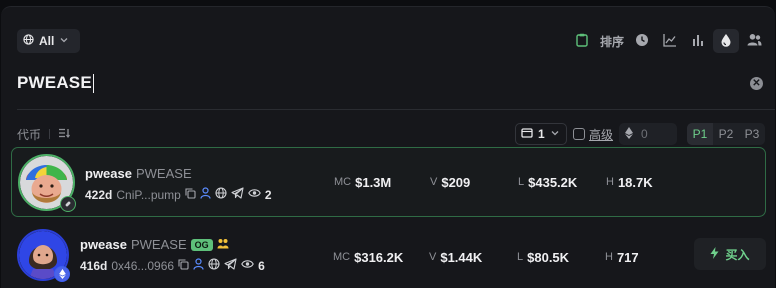 This screenshot has height=288, width=776. I want to click on eth-amount-input: 0, so click(648, 134).